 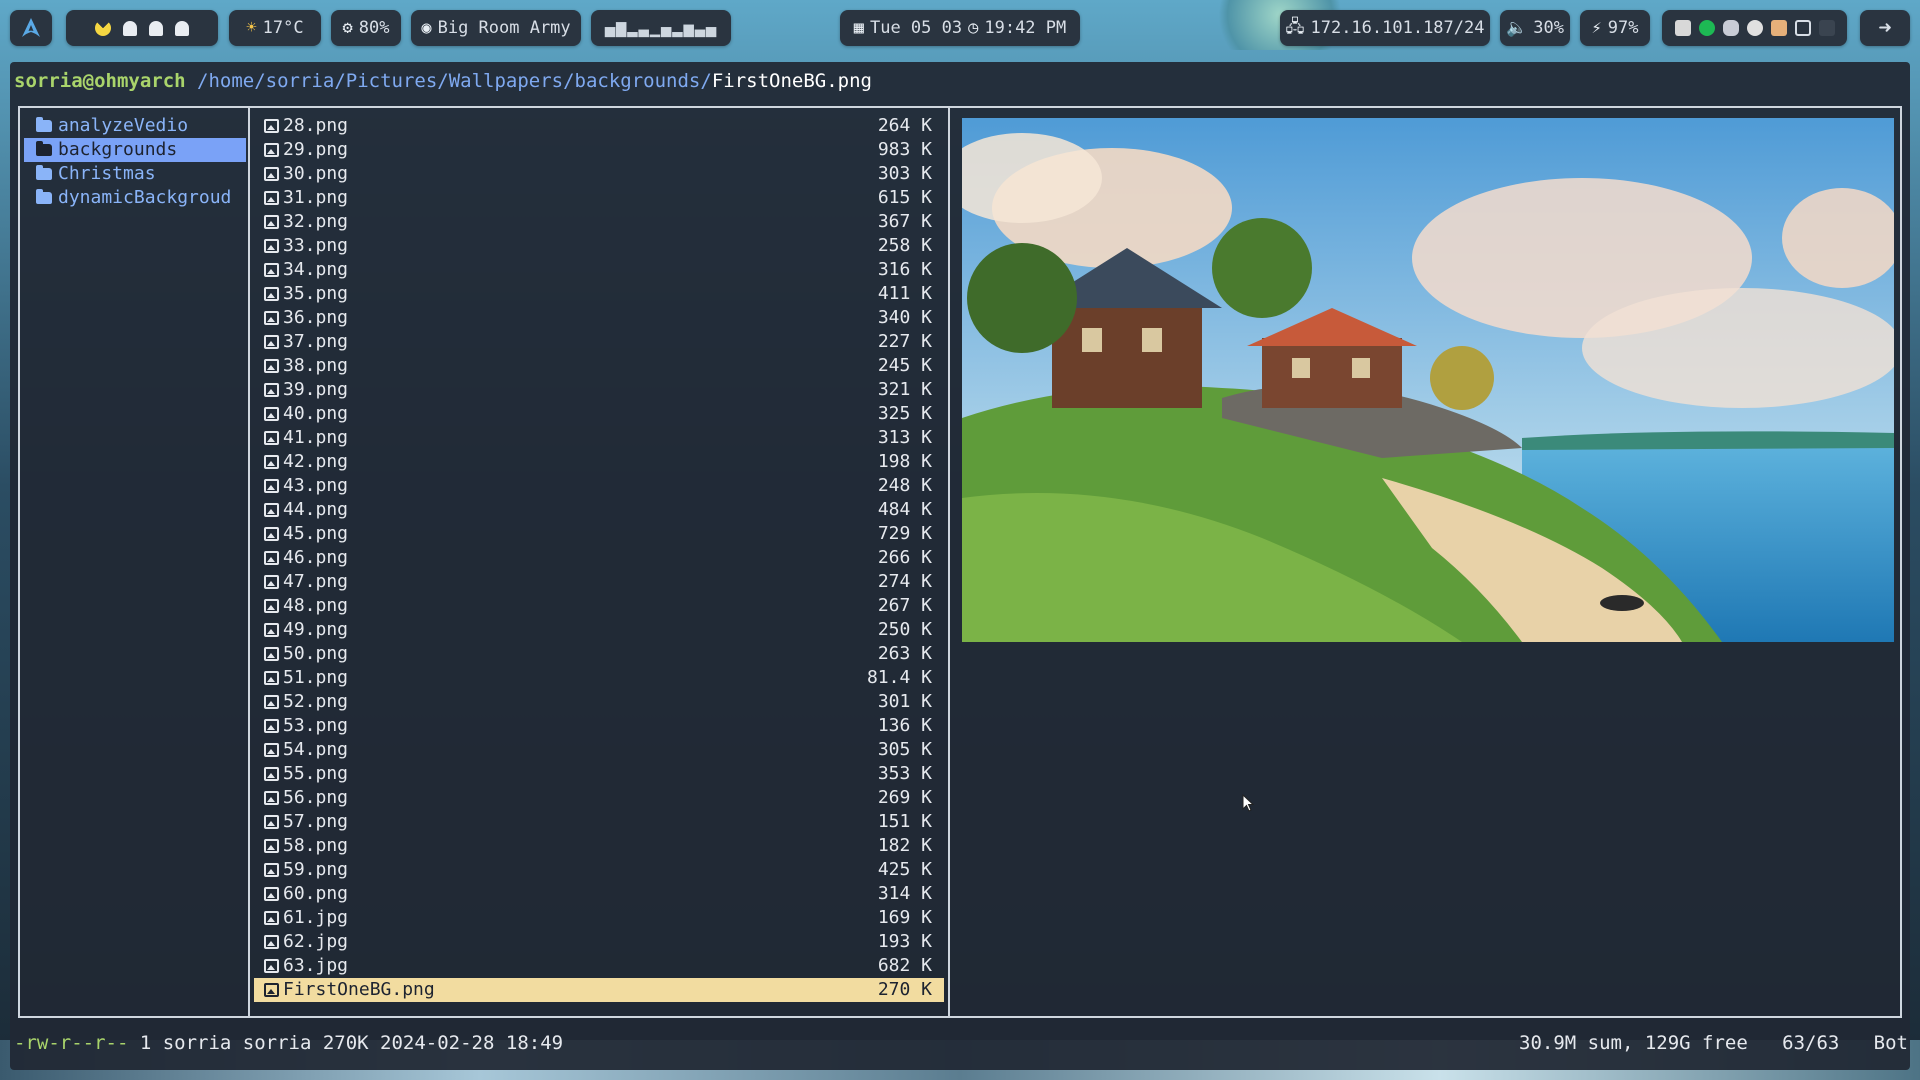 What do you see at coordinates (316, 605) in the screenshot?
I see `file-name: 48.png` at bounding box center [316, 605].